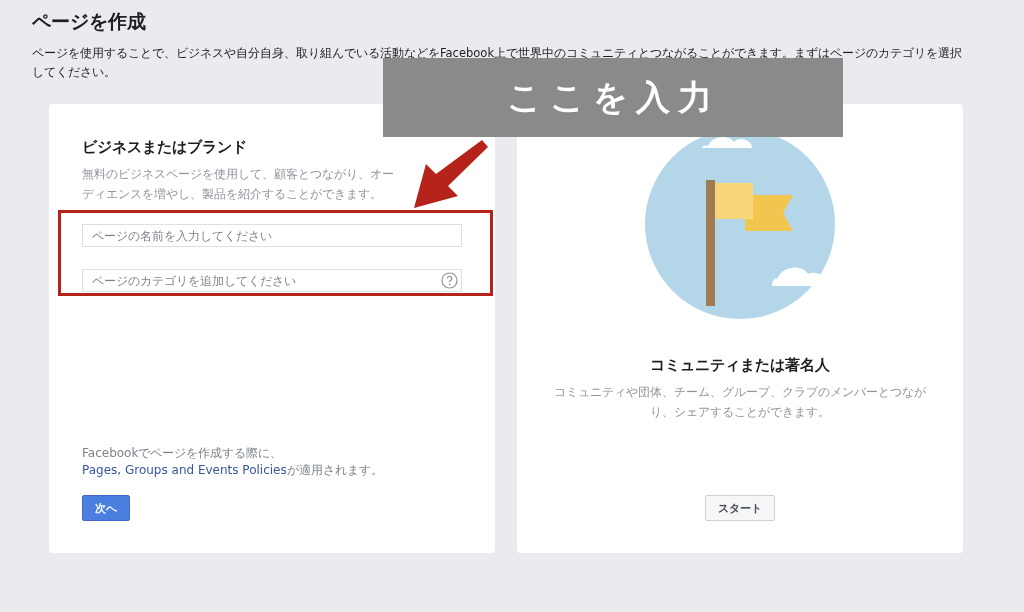 The image size is (1024, 612). What do you see at coordinates (106, 508) in the screenshot?
I see `next-button: 次へ` at bounding box center [106, 508].